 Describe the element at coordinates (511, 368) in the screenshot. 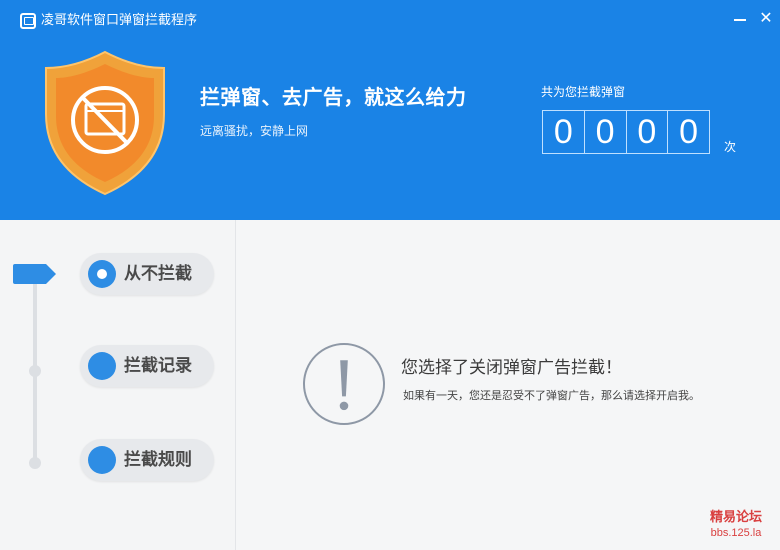

I see `alert-title: 您选择了关闭弹窗广告拦截！` at that location.